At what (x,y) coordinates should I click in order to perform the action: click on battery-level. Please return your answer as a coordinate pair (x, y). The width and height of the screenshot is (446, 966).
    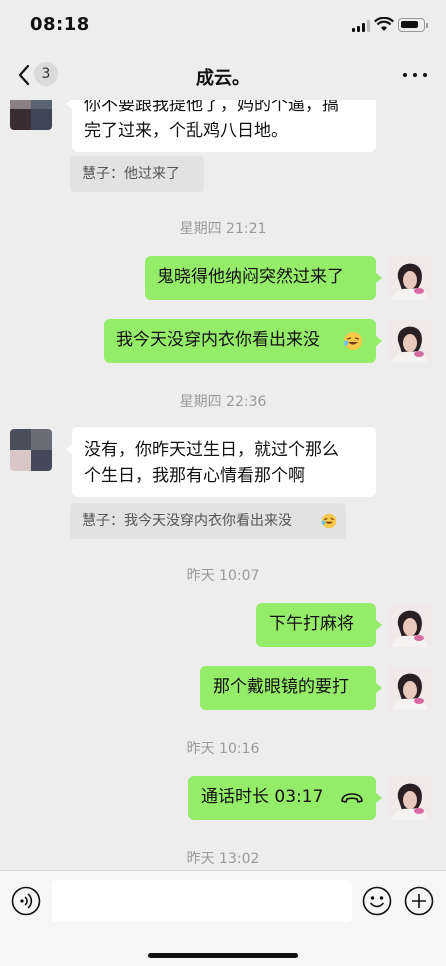
    Looking at the image, I should click on (409, 24).